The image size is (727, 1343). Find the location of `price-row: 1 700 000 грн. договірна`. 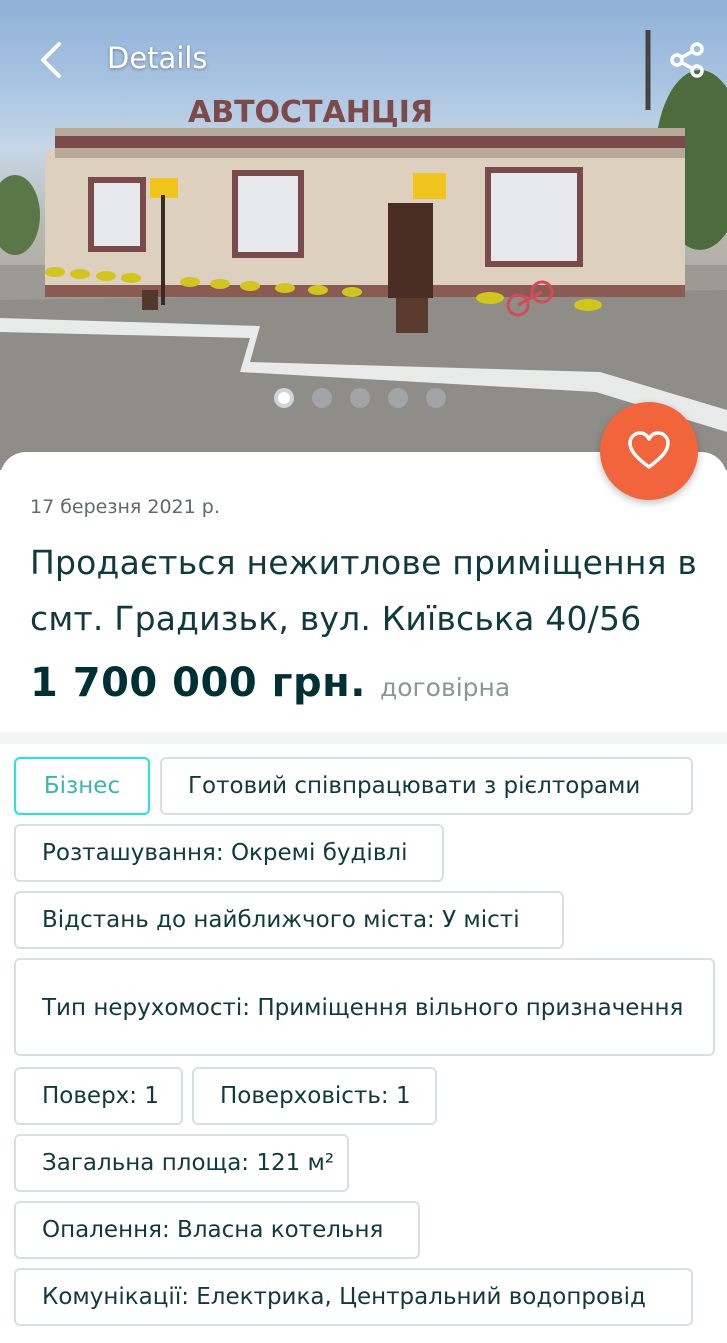

price-row: 1 700 000 грн. договірна is located at coordinates (270, 683).